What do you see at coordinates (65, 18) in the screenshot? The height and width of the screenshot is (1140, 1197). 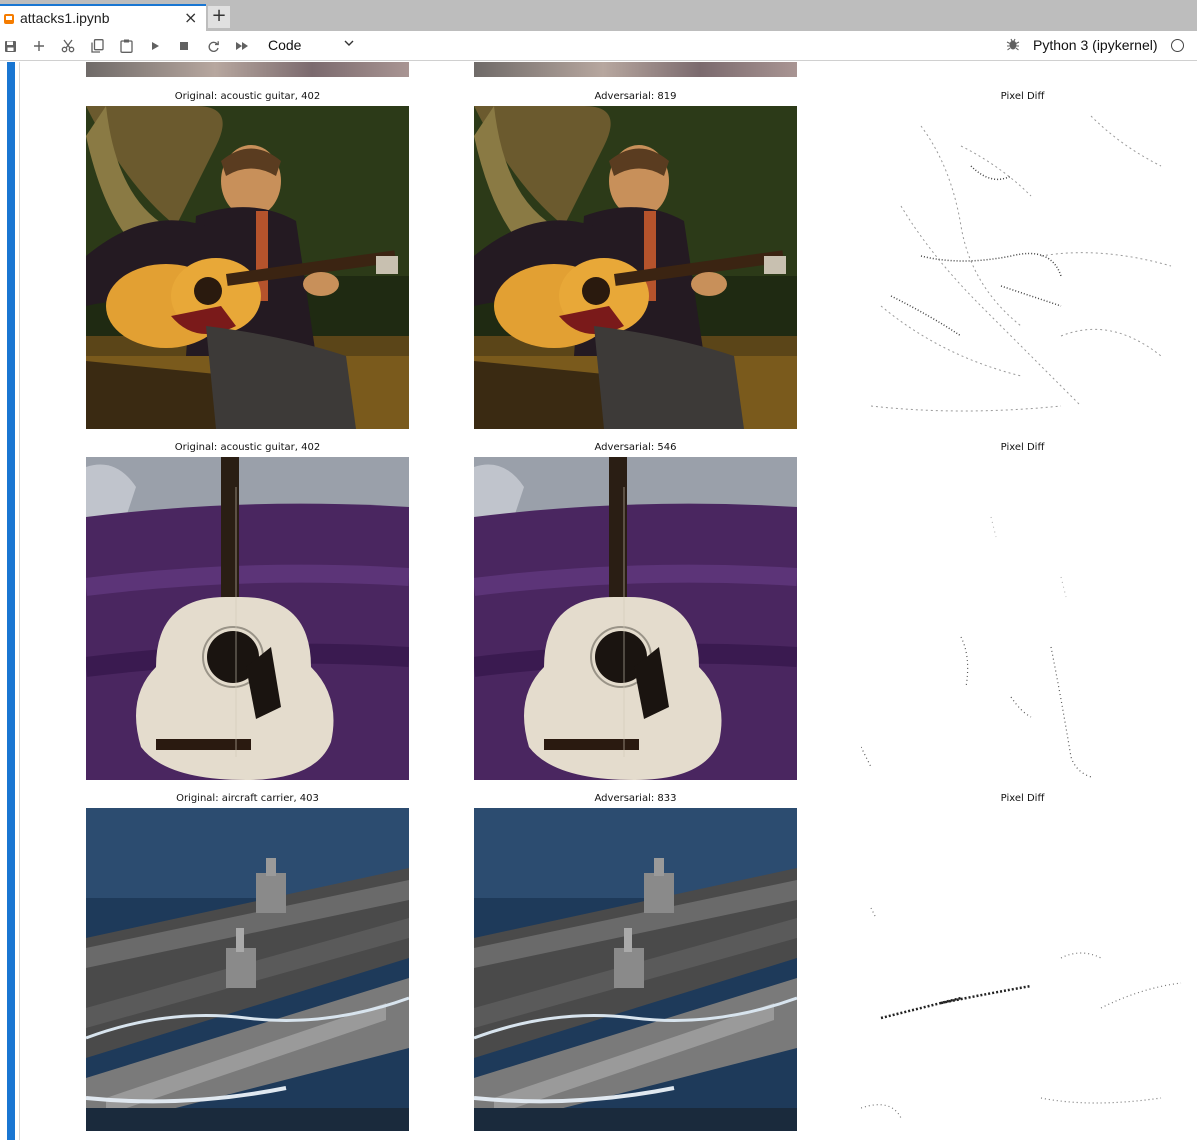 I see `tab-title: attacks1.ipynb` at bounding box center [65, 18].